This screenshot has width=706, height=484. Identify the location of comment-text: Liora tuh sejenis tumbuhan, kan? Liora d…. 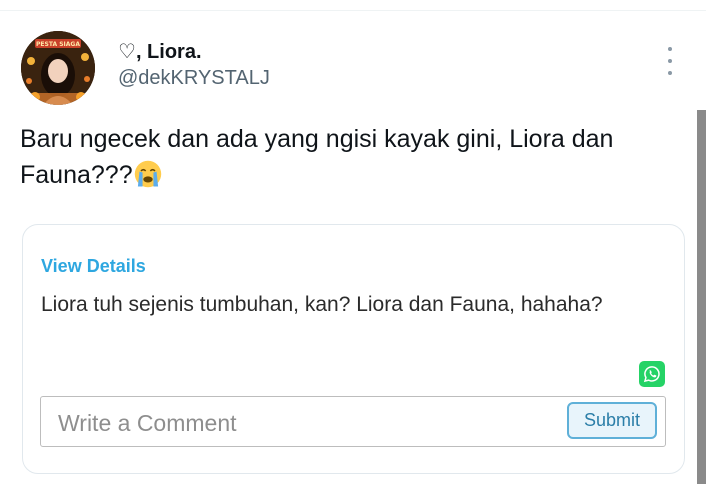
(322, 304).